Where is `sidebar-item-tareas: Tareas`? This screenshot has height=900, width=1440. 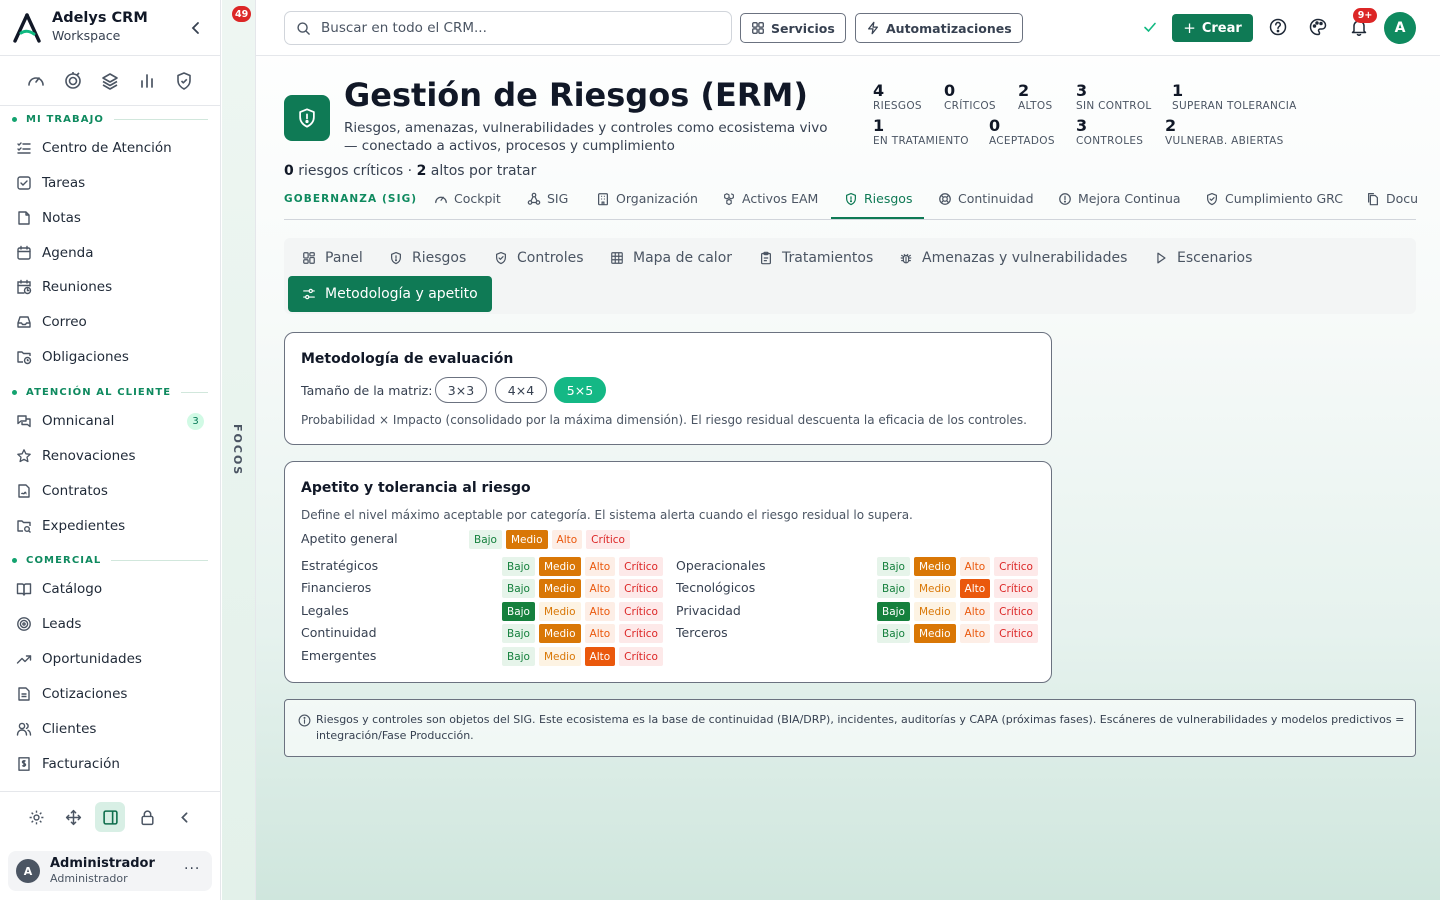
sidebar-item-tareas: Tareas is located at coordinates (110, 183).